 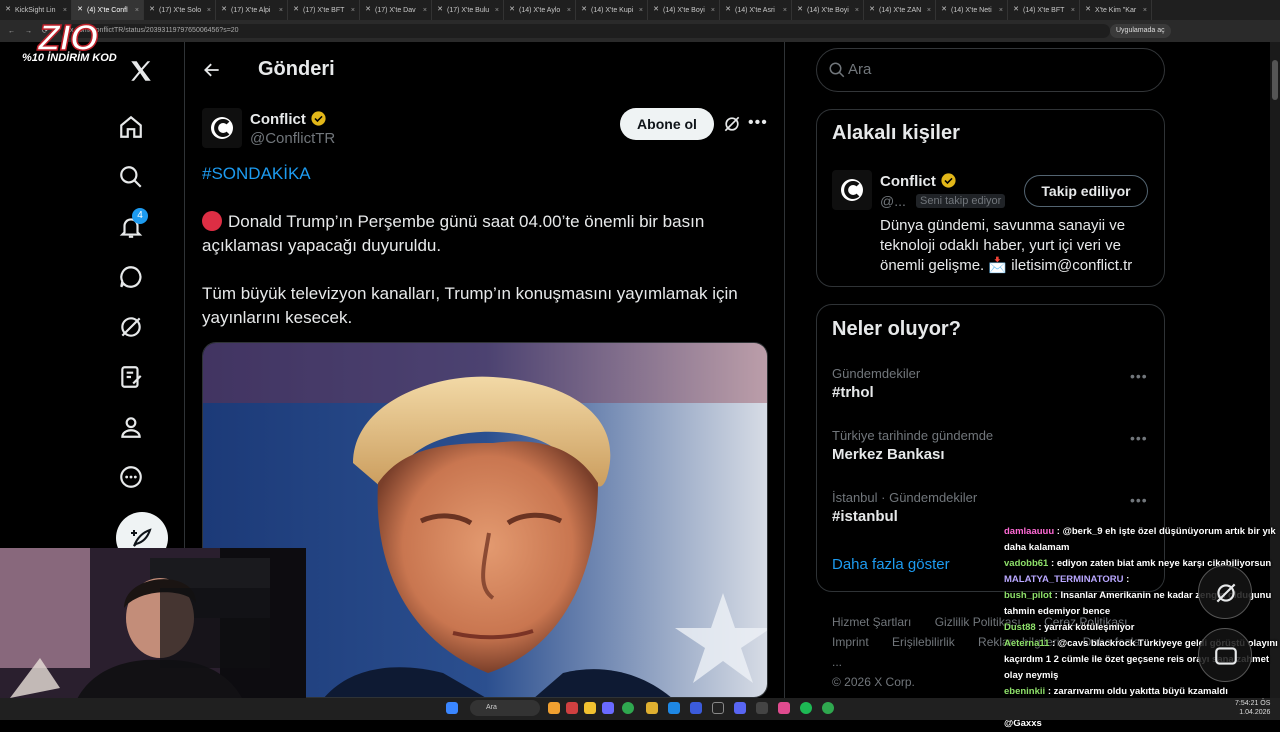 What do you see at coordinates (292, 138) in the screenshot?
I see `author-handle: @ConflictTR` at bounding box center [292, 138].